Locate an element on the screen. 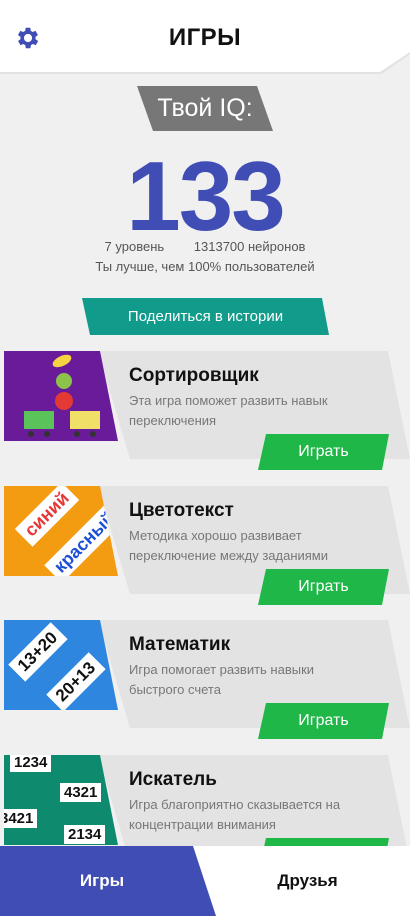 The width and height of the screenshot is (410, 916). share-story-button: Поделиться в истории is located at coordinates (205, 316).